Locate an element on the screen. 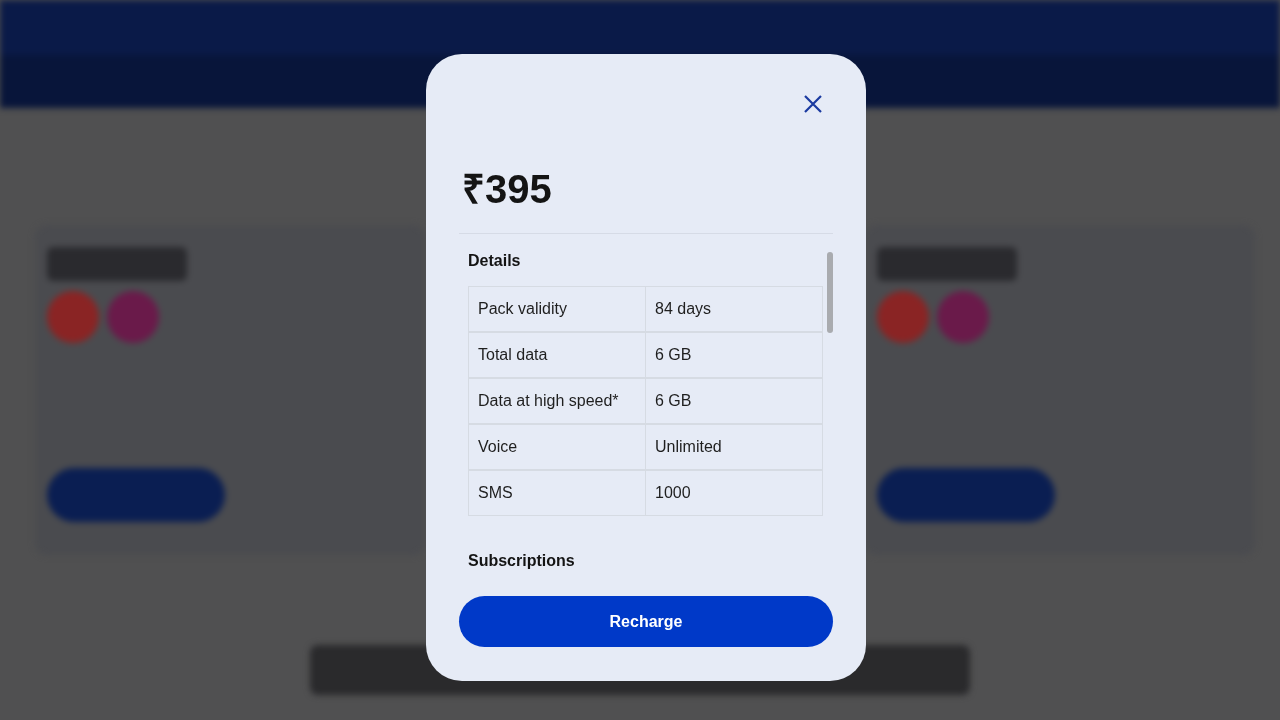 This screenshot has height=720, width=1280. section-title: Details is located at coordinates (495, 261).